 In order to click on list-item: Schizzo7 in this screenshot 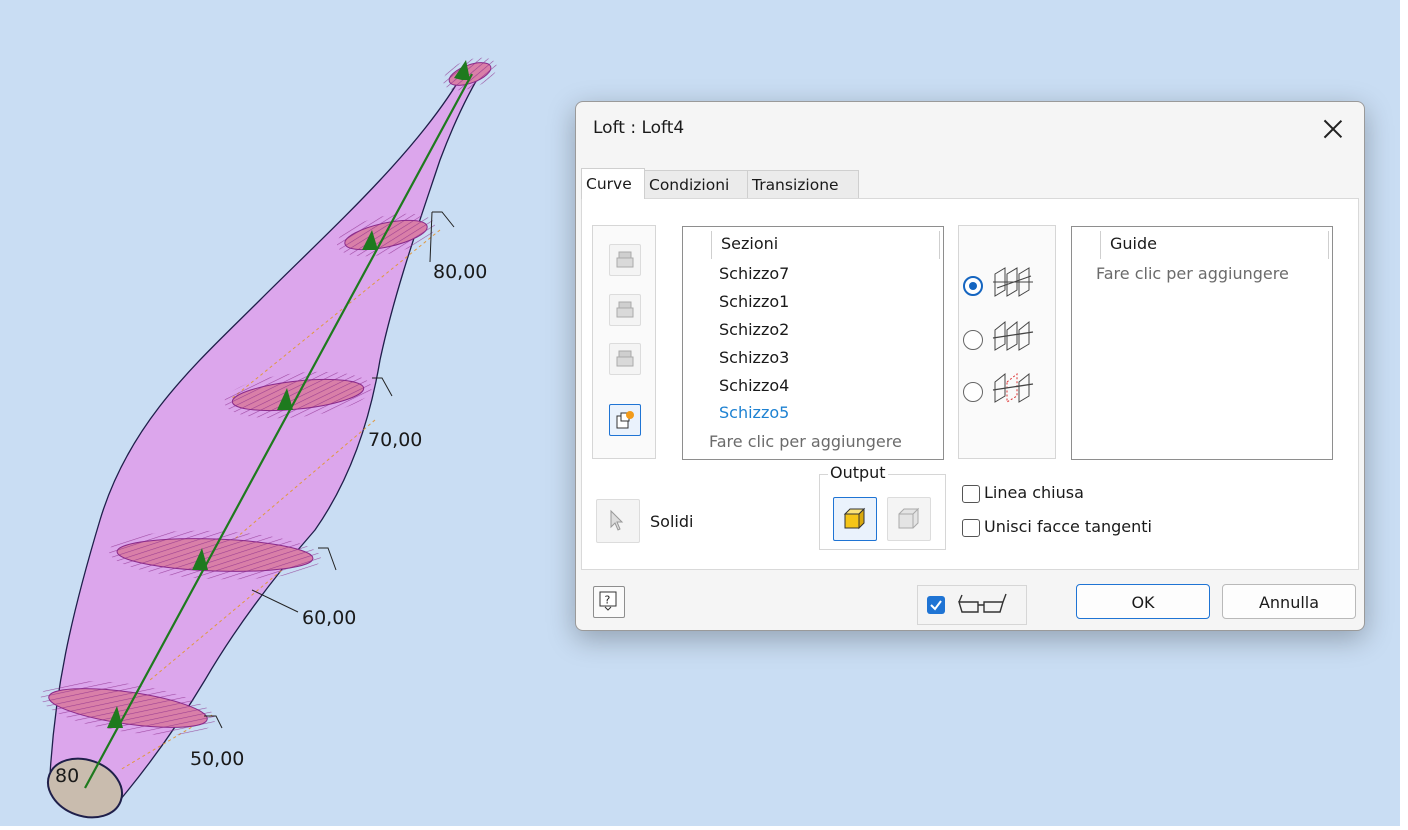, I will do `click(754, 274)`.